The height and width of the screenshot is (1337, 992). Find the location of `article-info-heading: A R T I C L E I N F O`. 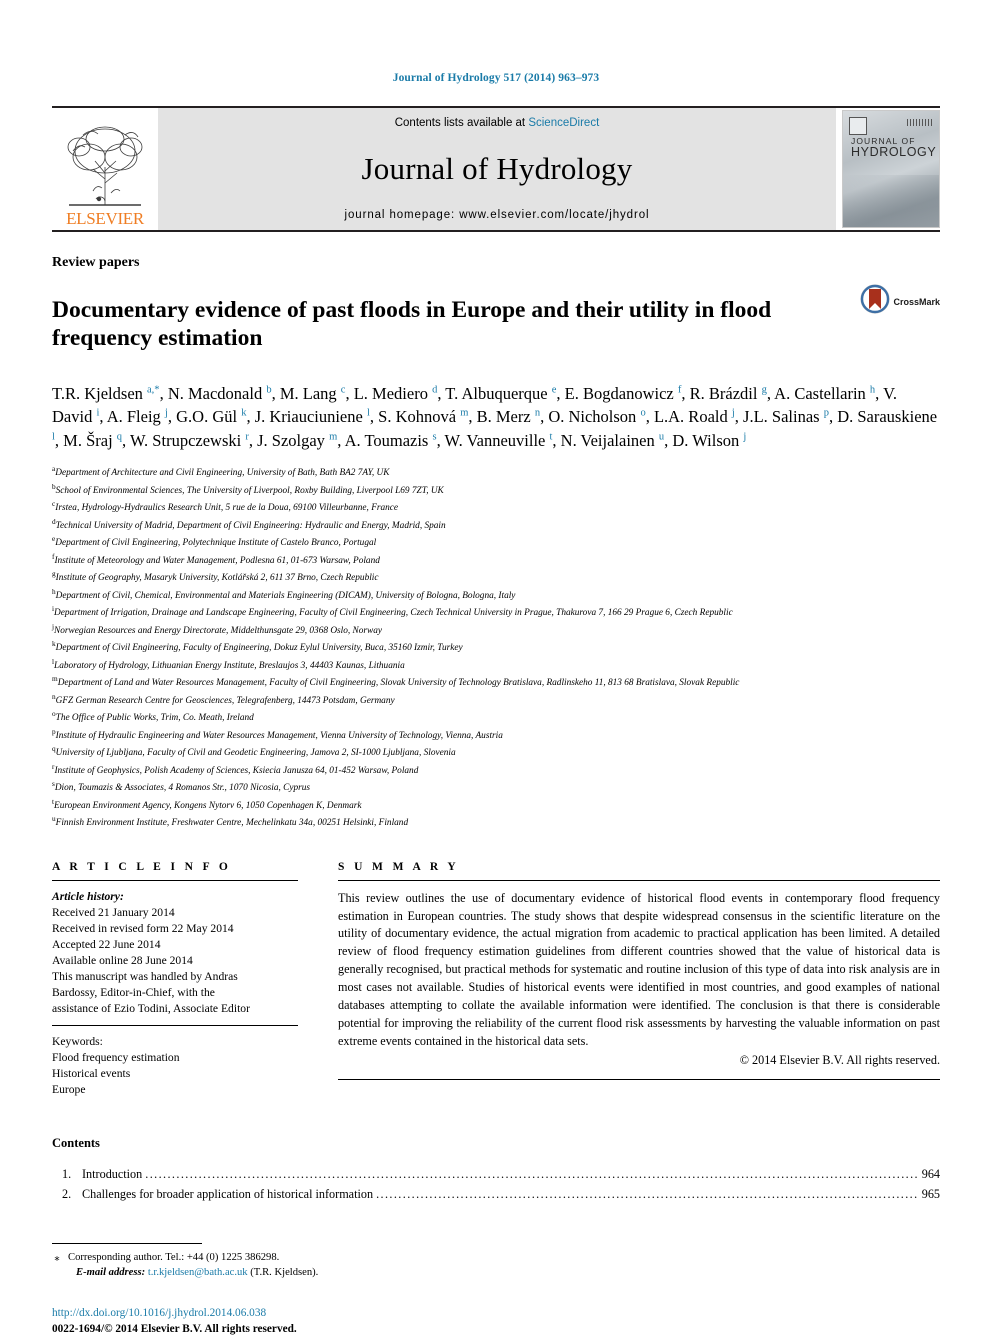

article-info-heading: A R T I C L E I N F O is located at coordinates (142, 866).